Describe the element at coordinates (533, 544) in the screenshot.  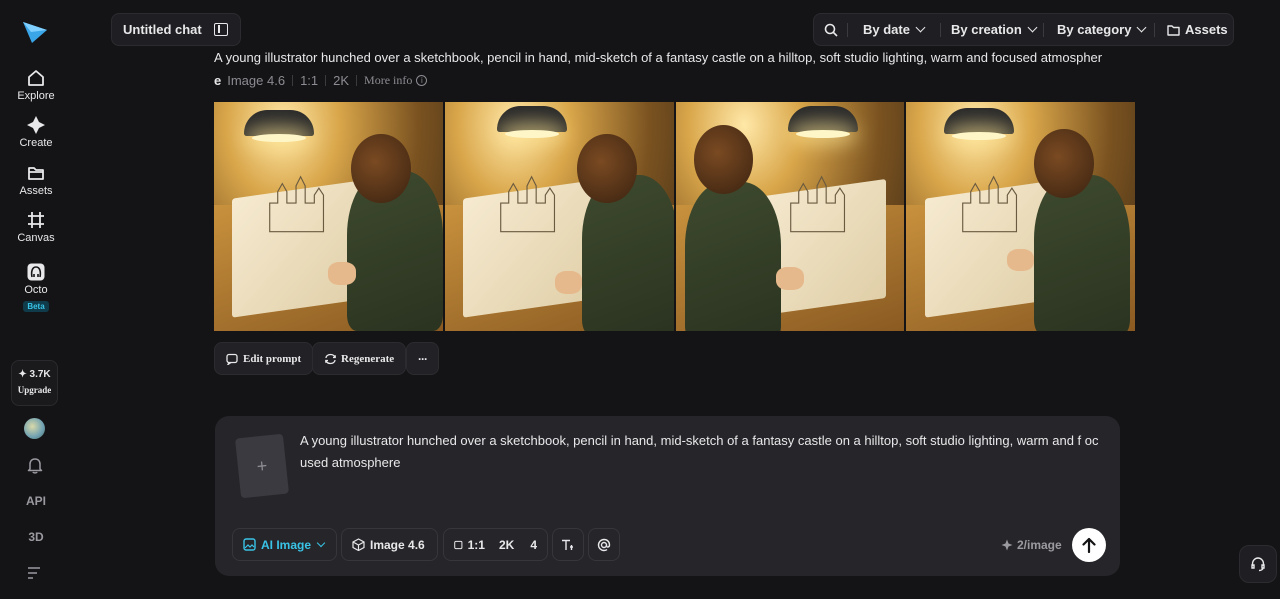
I see `count-label: 4` at that location.